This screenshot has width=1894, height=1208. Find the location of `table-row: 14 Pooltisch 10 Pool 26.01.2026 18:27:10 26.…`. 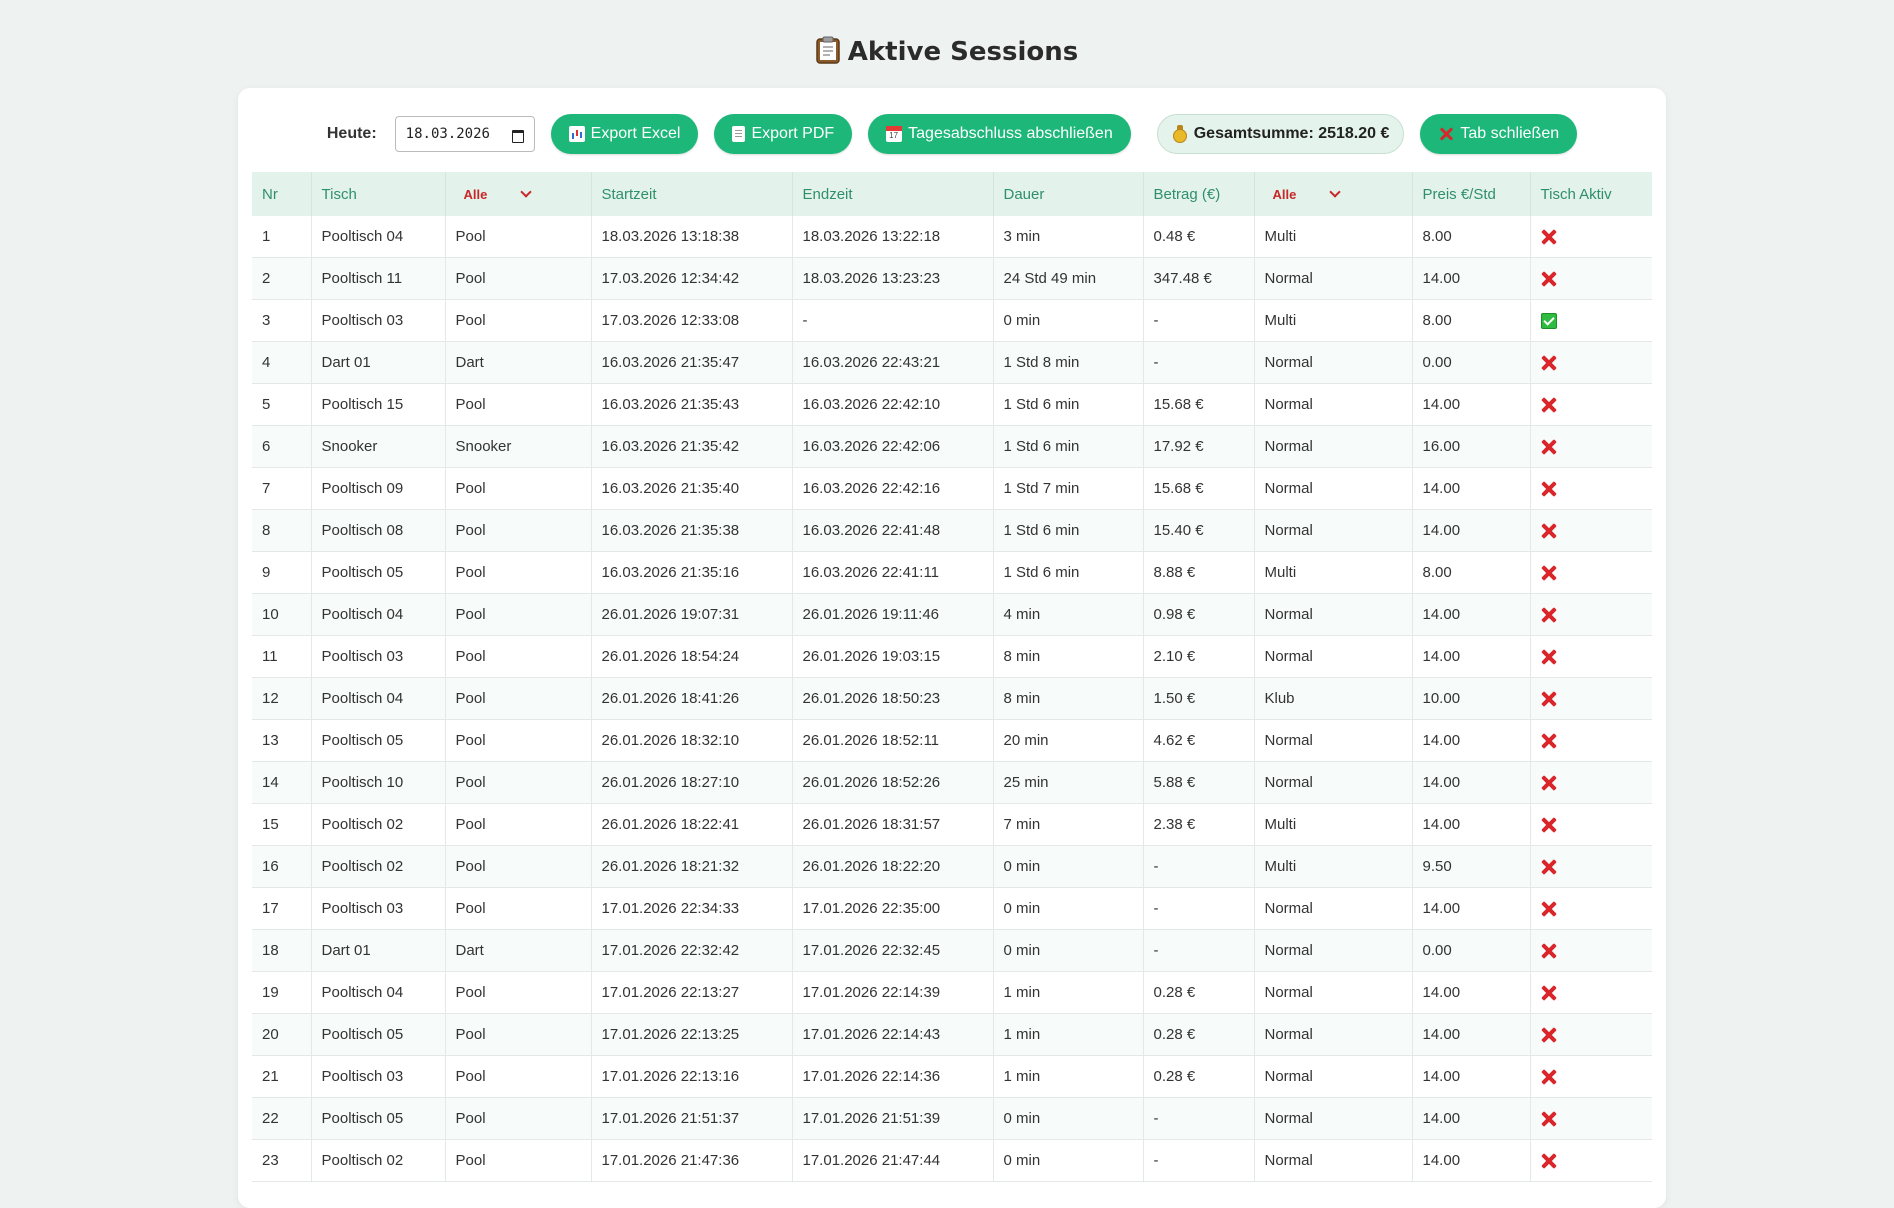

table-row: 14 Pooltisch 10 Pool 26.01.2026 18:27:10 26.… is located at coordinates (952, 782).